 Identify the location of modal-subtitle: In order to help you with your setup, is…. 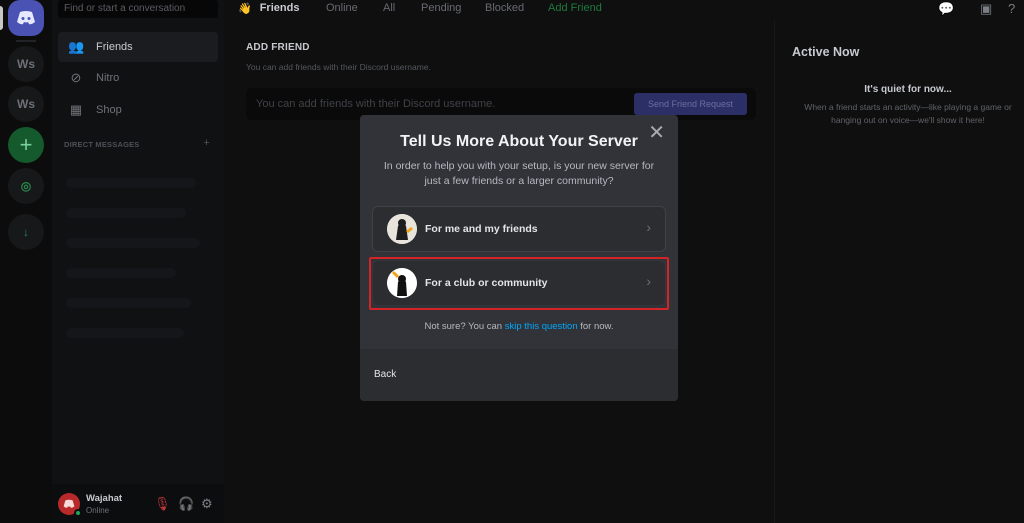
(519, 173).